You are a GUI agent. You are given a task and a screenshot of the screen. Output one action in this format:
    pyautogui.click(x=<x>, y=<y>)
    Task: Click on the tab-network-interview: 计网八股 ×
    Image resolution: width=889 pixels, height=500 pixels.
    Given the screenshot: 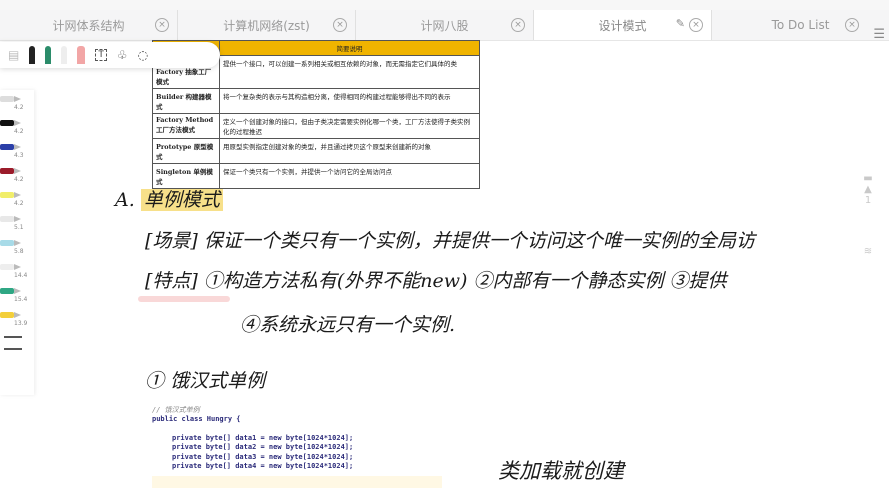 What is the action you would take?
    pyautogui.click(x=445, y=25)
    